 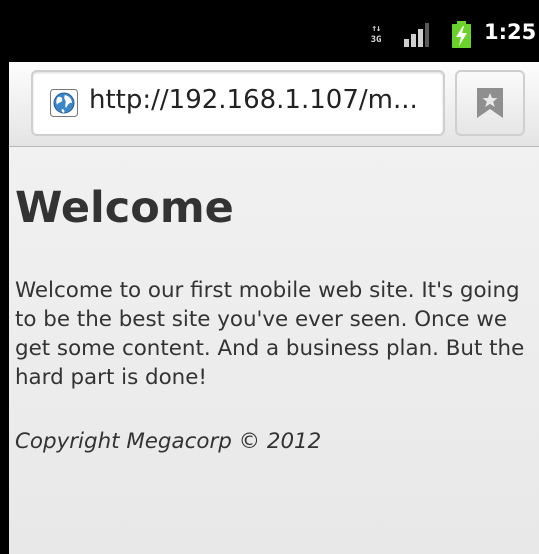 What do you see at coordinates (124, 208) in the screenshot?
I see `page-heading: Welcome` at bounding box center [124, 208].